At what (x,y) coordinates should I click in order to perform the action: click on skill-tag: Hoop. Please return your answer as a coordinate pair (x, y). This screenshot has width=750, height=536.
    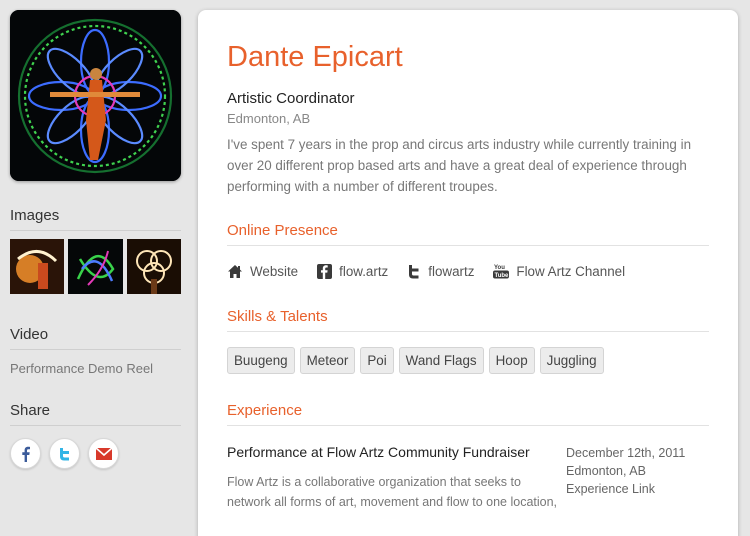
    Looking at the image, I should click on (511, 360).